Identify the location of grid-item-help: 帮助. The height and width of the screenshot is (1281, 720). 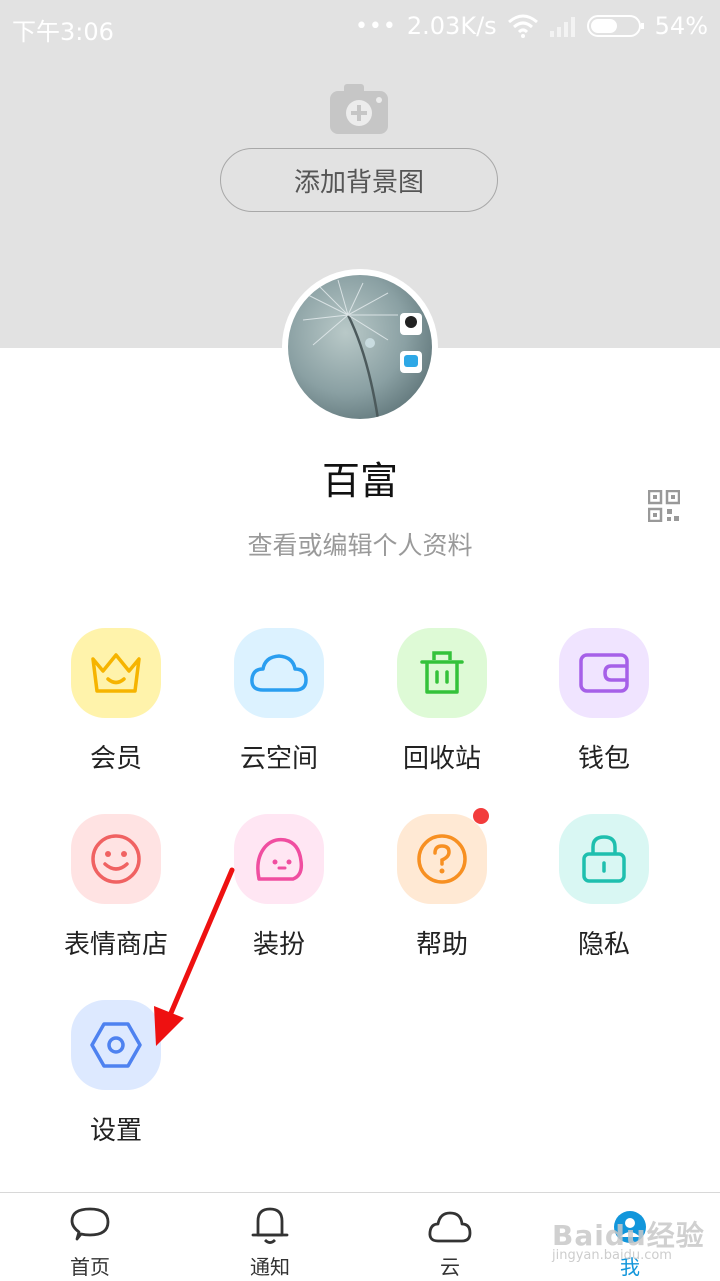
(442, 884).